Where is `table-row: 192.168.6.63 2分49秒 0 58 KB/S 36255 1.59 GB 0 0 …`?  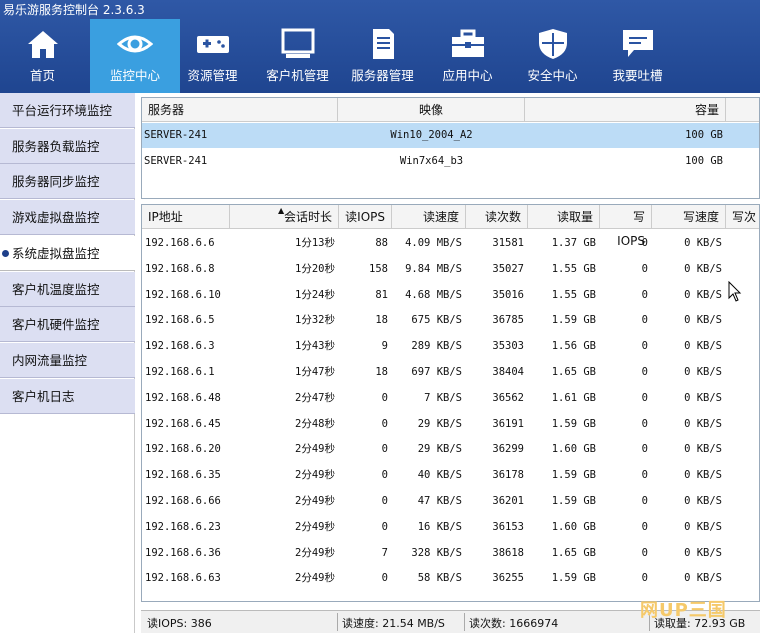
table-row: 192.168.6.63 2分49秒 0 58 KB/S 36255 1.59 GB 0 0 … is located at coordinates (450, 578).